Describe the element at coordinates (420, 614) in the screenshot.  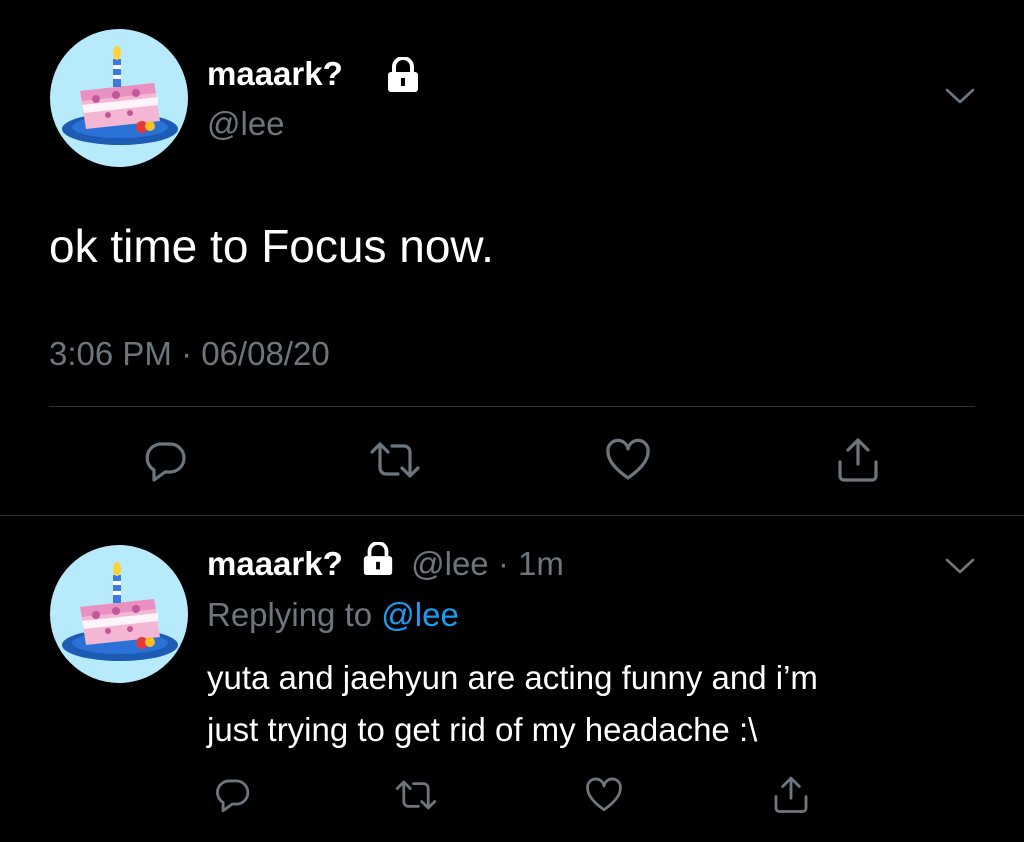
I see `replying-to-handle-link: @lee` at that location.